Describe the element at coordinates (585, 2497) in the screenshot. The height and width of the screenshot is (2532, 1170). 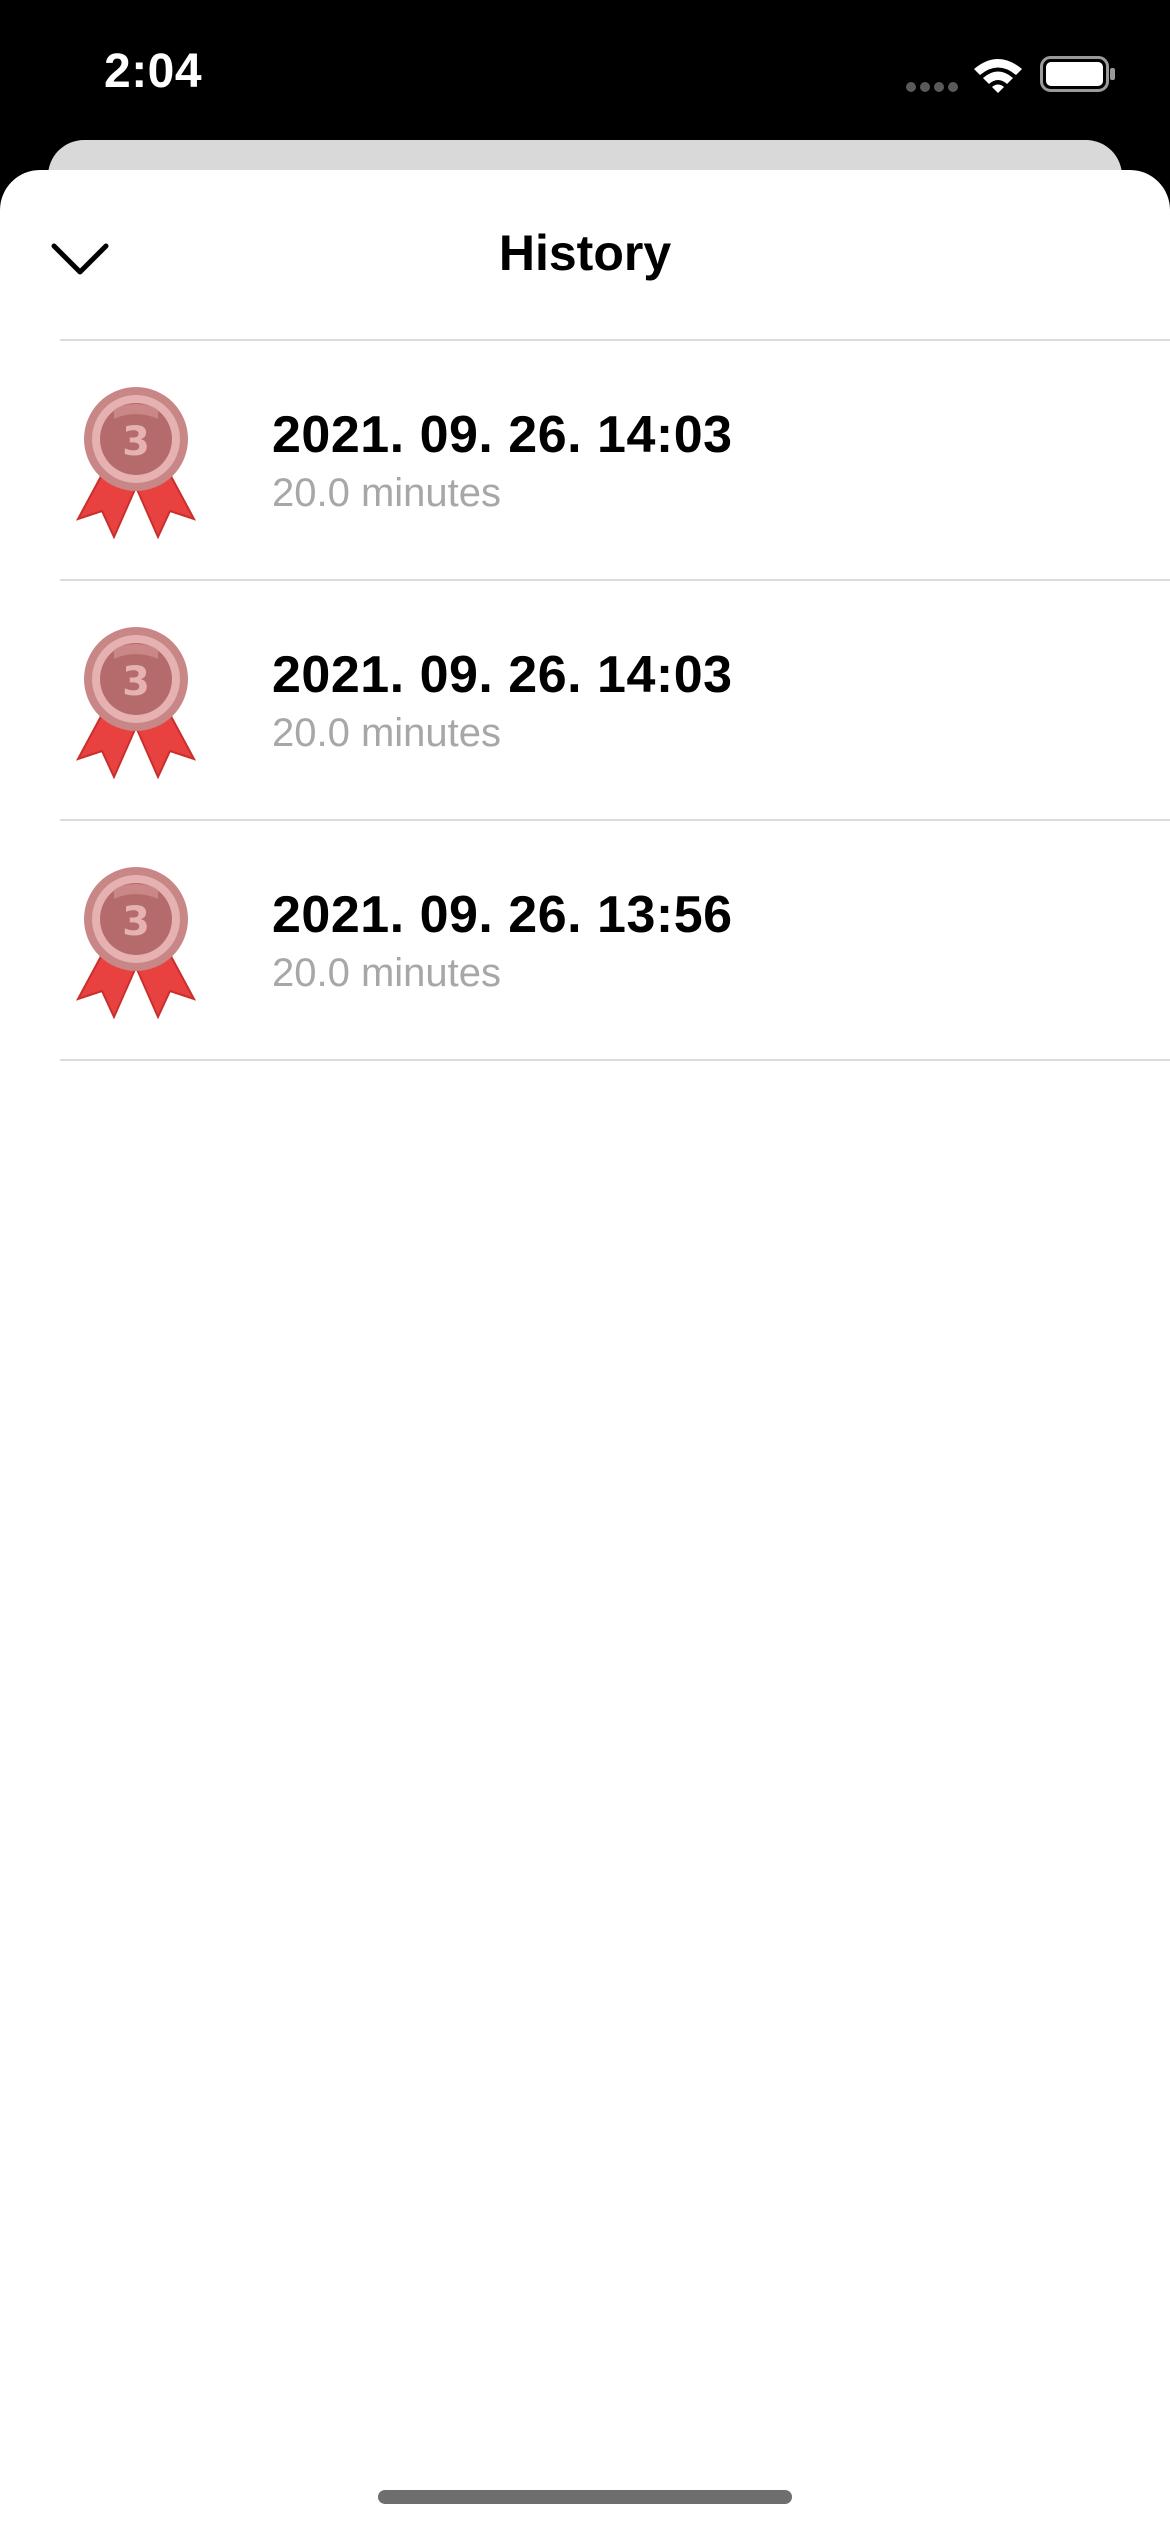
I see `home-indicator` at that location.